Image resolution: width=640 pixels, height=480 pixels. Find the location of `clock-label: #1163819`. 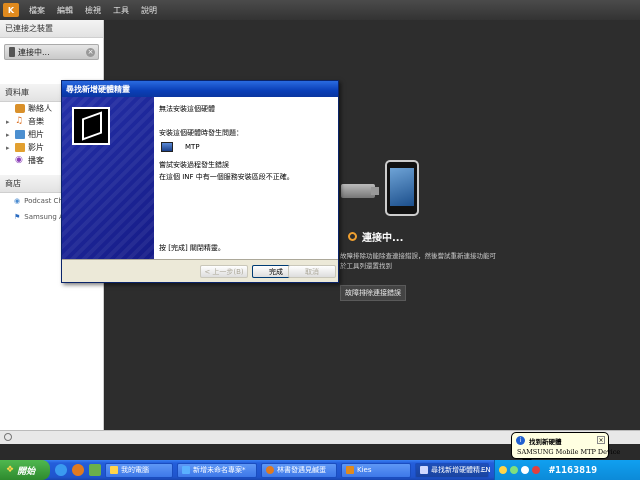

clock-label: #1163819 is located at coordinates (573, 470).